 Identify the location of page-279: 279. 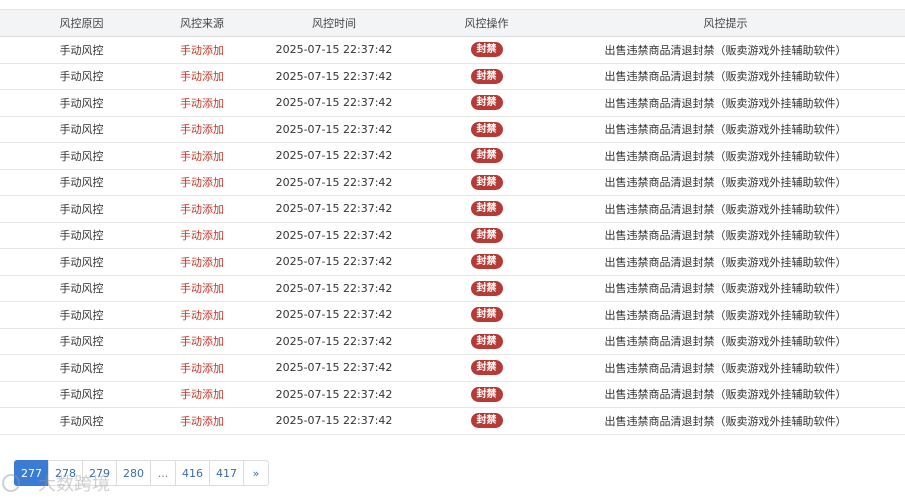
(99, 473).